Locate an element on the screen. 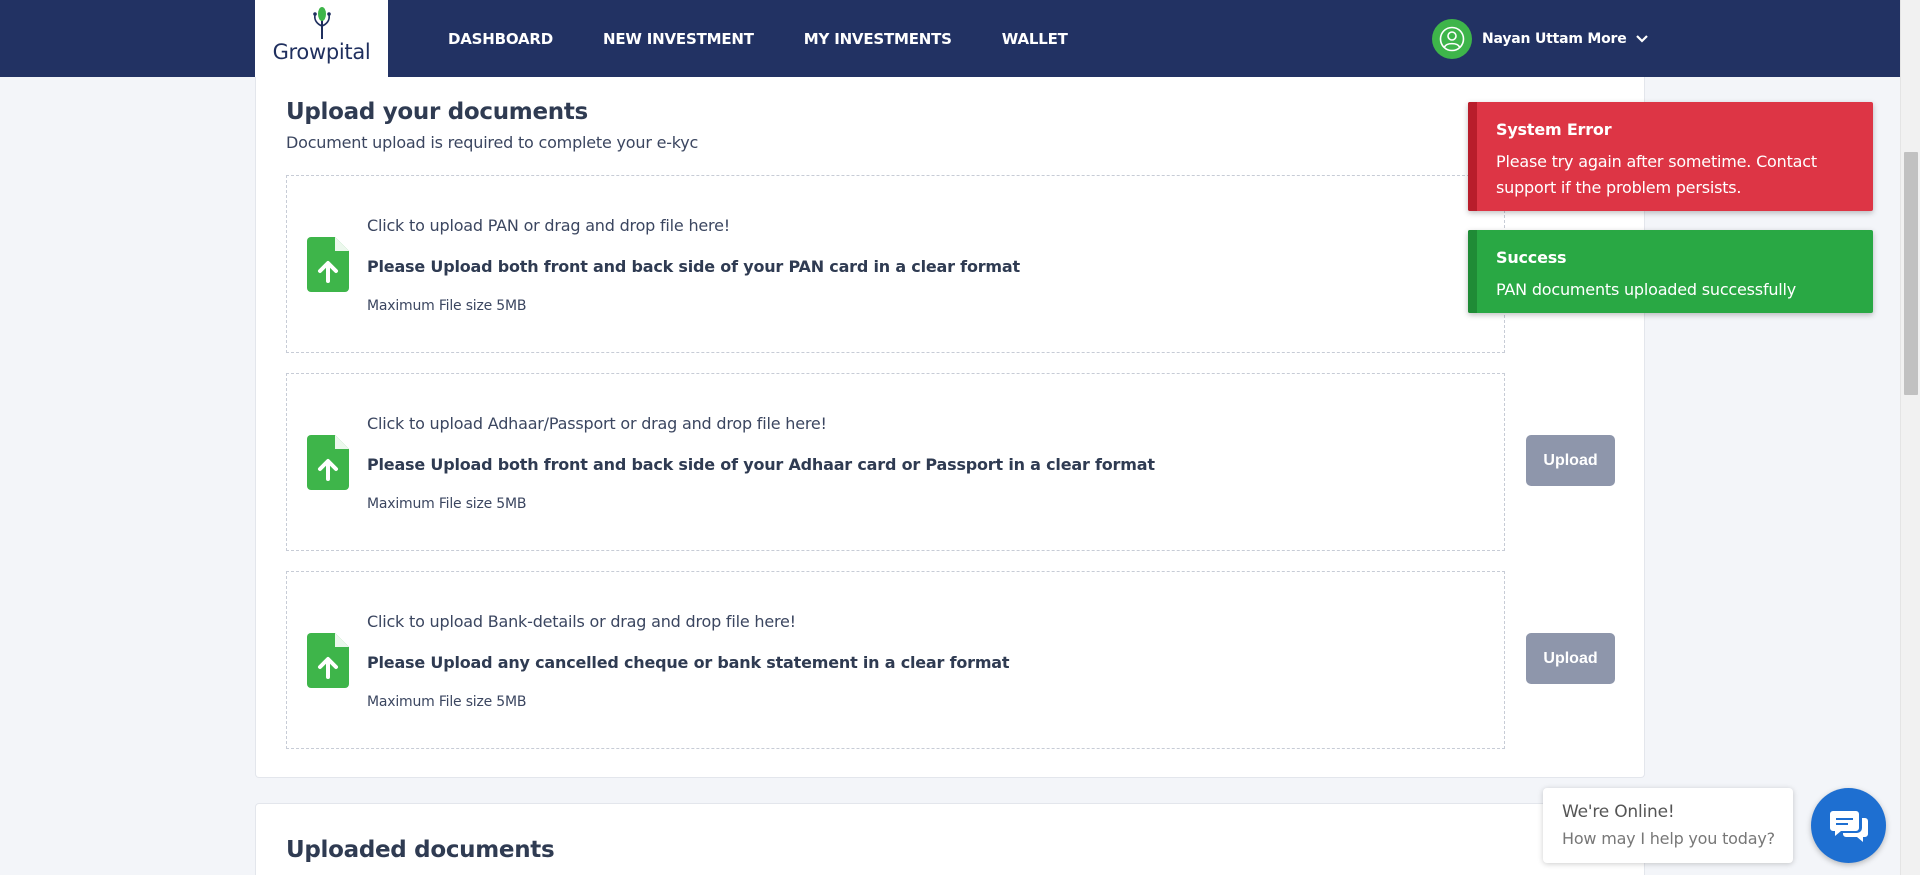  adhaar-size-limit: Maximum File size 5MB is located at coordinates (447, 504).